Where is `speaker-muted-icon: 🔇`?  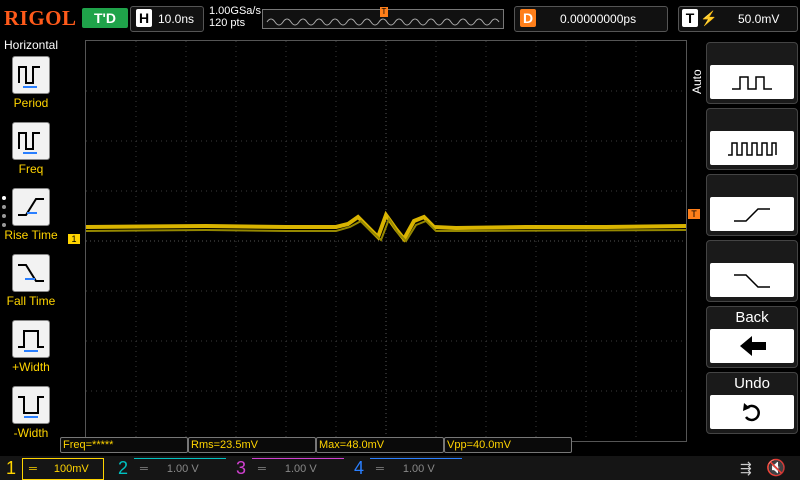
speaker-muted-icon: 🔇 is located at coordinates (776, 468).